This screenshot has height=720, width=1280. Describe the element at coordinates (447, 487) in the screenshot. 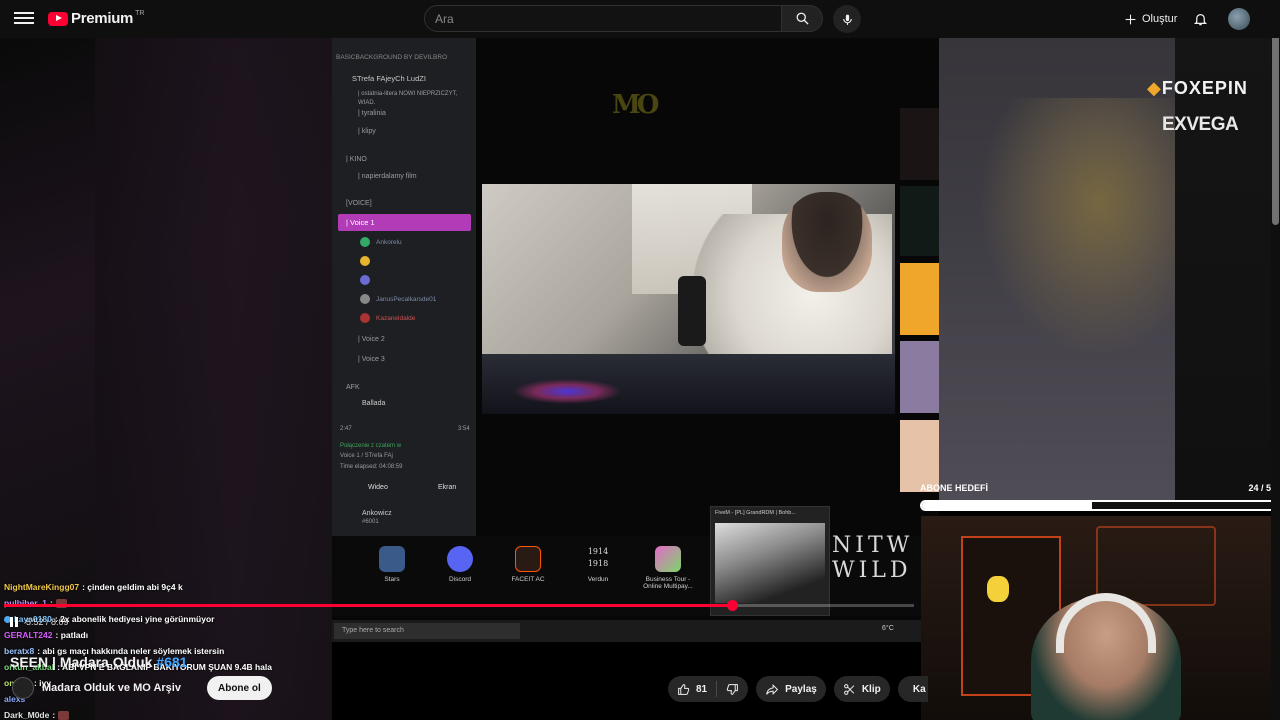

I see `discord-screen-button: Ekran` at that location.